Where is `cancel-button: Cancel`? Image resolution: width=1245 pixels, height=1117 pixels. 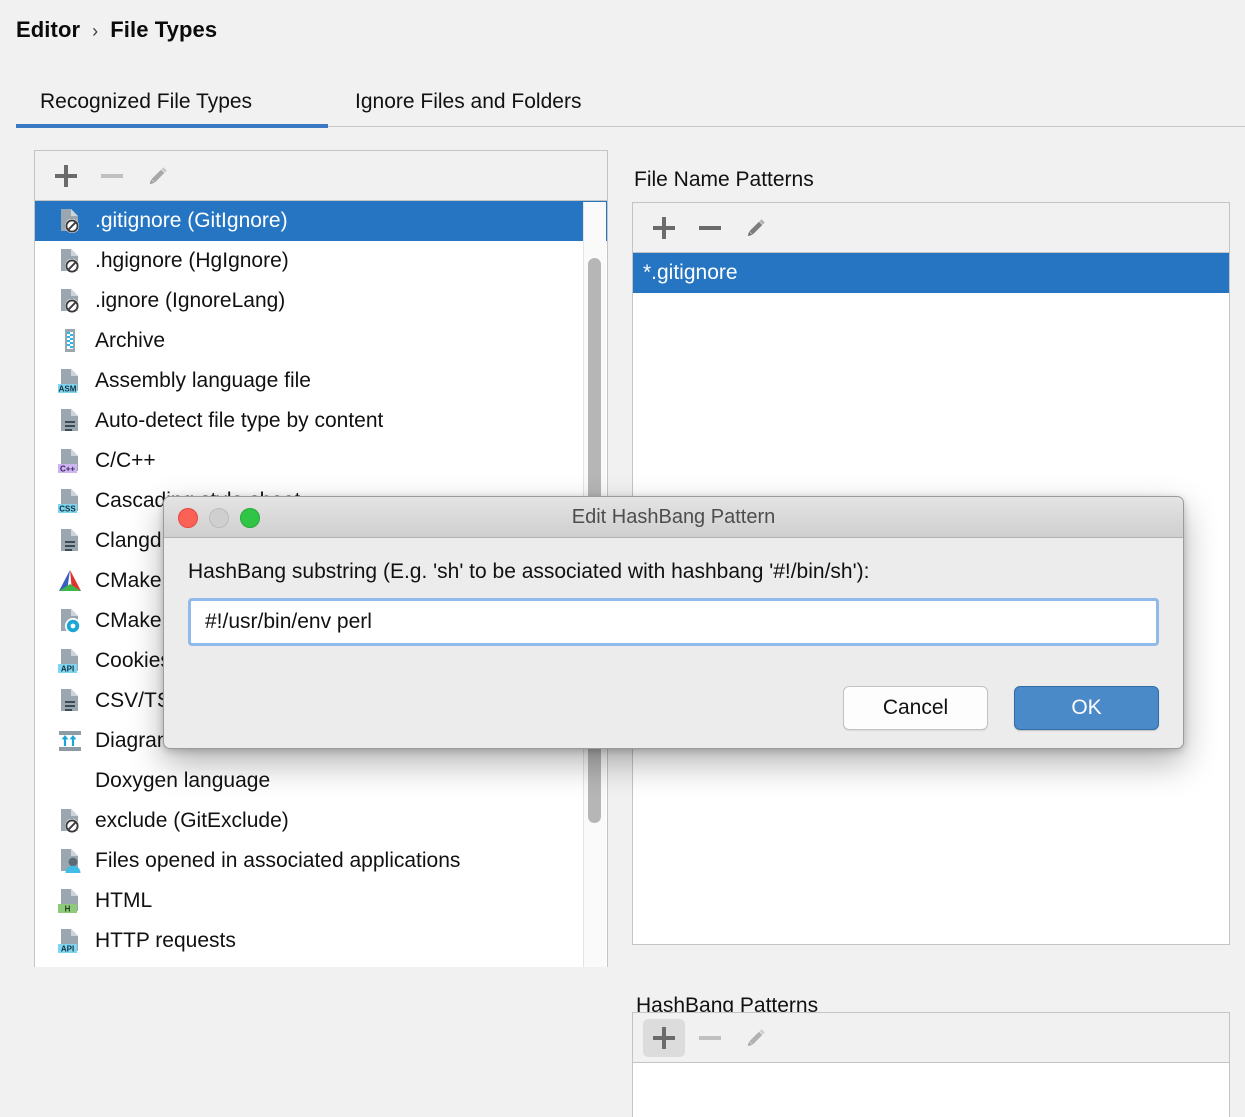 cancel-button: Cancel is located at coordinates (915, 708).